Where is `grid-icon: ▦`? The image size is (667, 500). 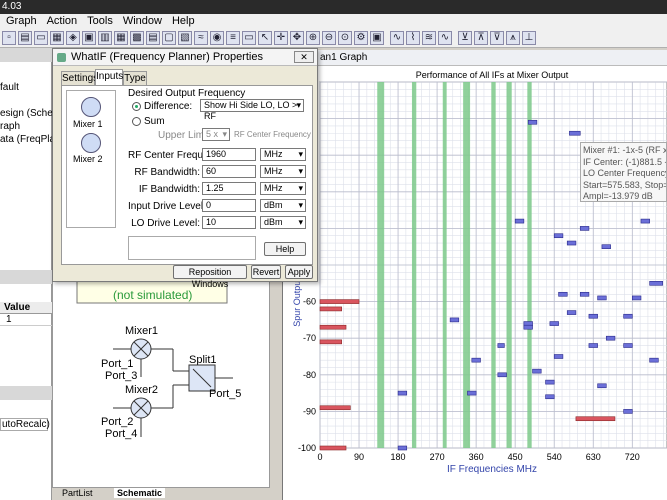 grid-icon: ▦ is located at coordinates (121, 38).